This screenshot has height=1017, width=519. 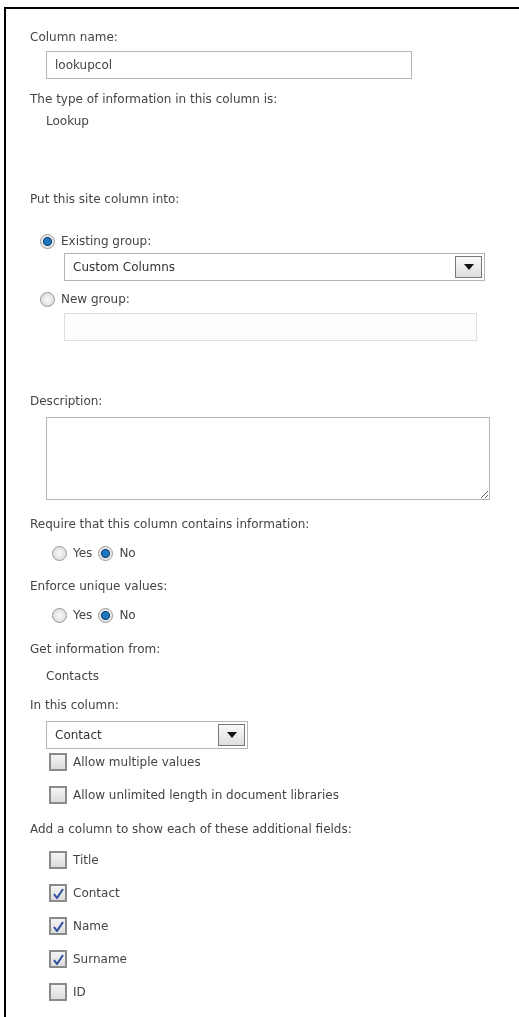 What do you see at coordinates (274, 267) in the screenshot?
I see `dropdown: Custom Columns` at bounding box center [274, 267].